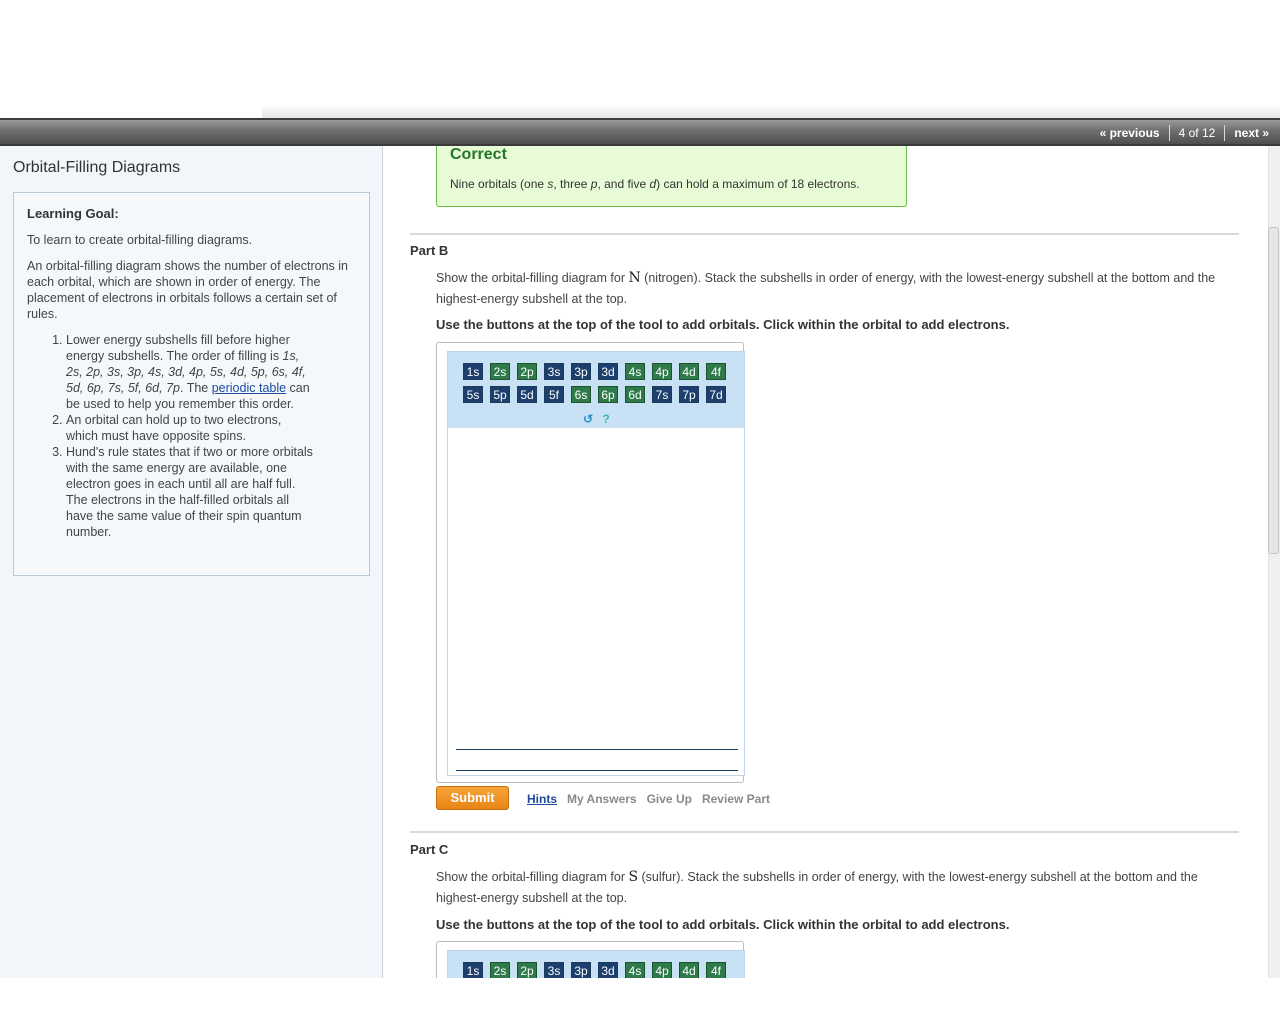 The image size is (1280, 1024). What do you see at coordinates (588, 419) in the screenshot?
I see `reset-icon: ↺` at bounding box center [588, 419].